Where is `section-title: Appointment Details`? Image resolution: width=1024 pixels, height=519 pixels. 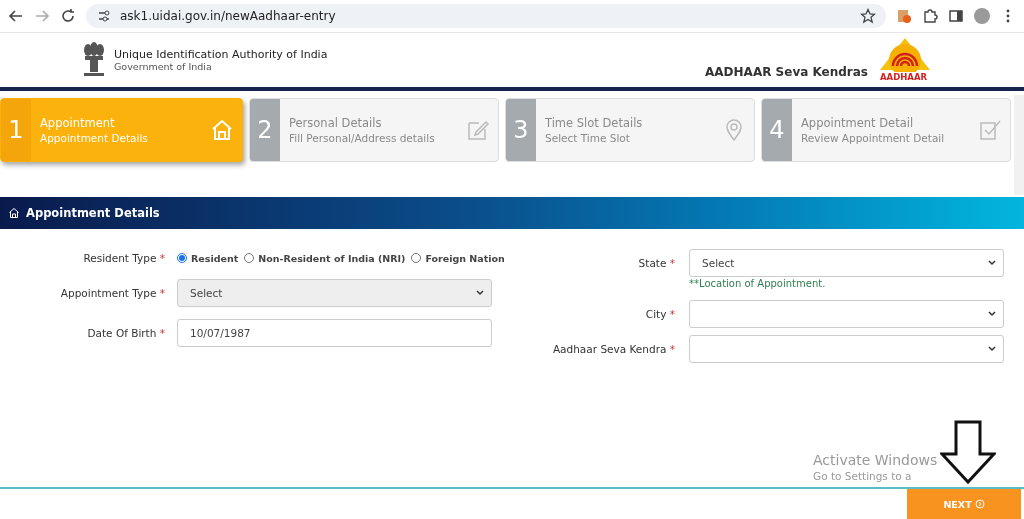
section-title: Appointment Details is located at coordinates (93, 213).